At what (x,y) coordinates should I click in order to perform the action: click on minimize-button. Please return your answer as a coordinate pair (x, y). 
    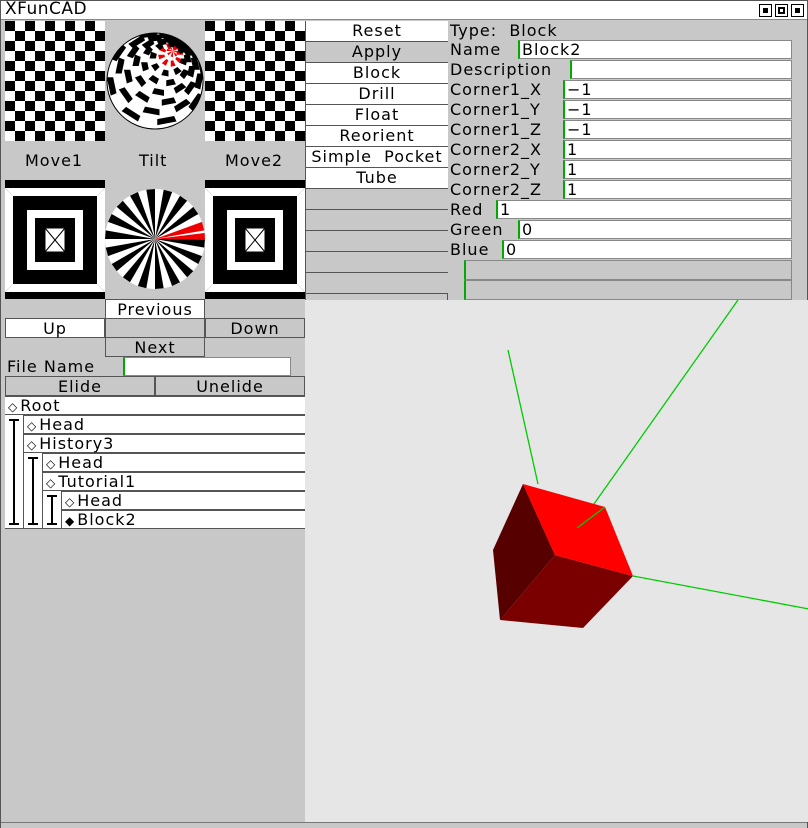
    Looking at the image, I should click on (765, 10).